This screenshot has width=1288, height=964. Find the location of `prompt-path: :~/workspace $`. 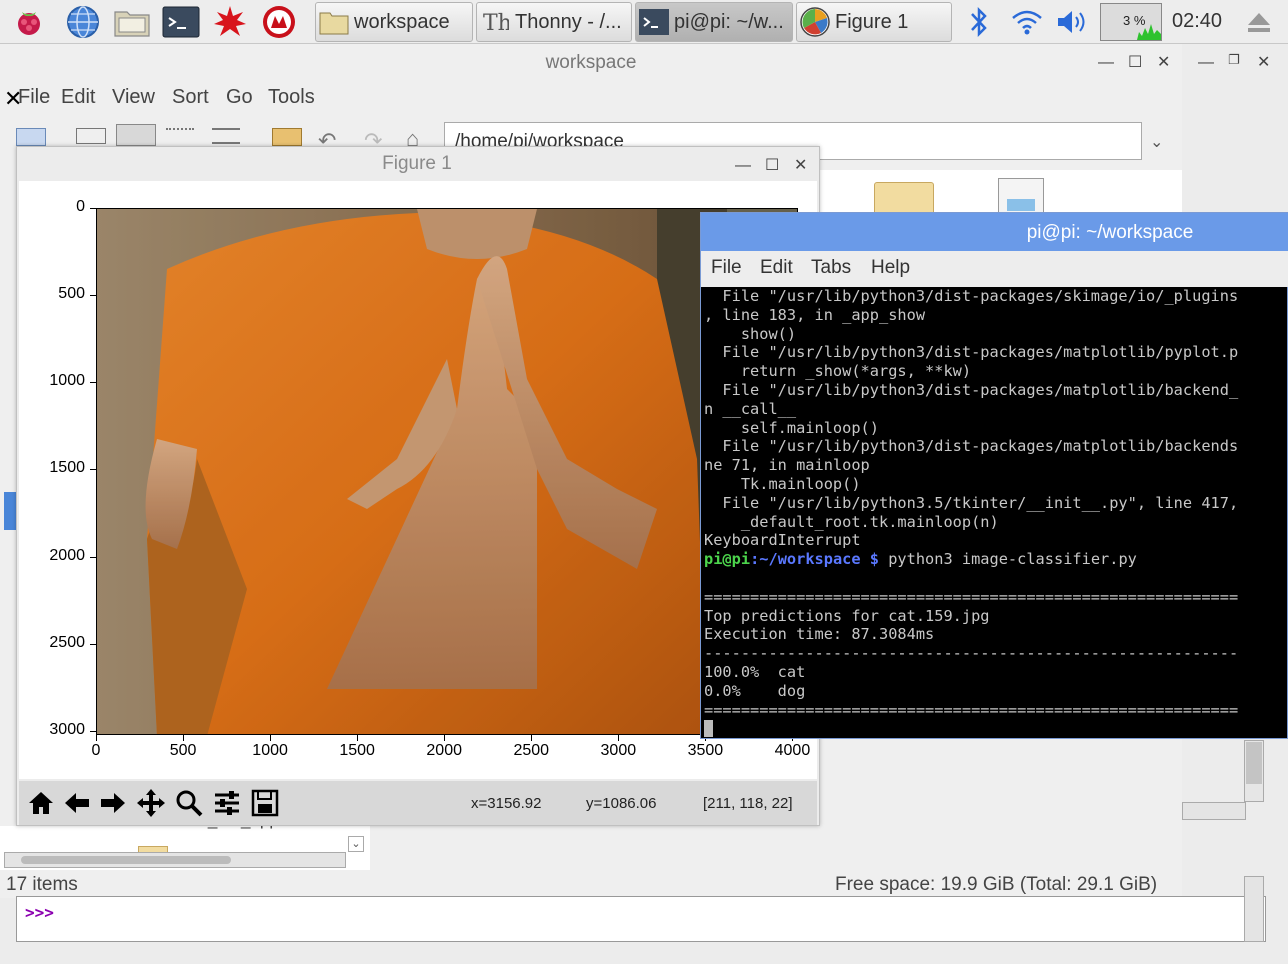

prompt-path: :~/workspace $ is located at coordinates (814, 559).